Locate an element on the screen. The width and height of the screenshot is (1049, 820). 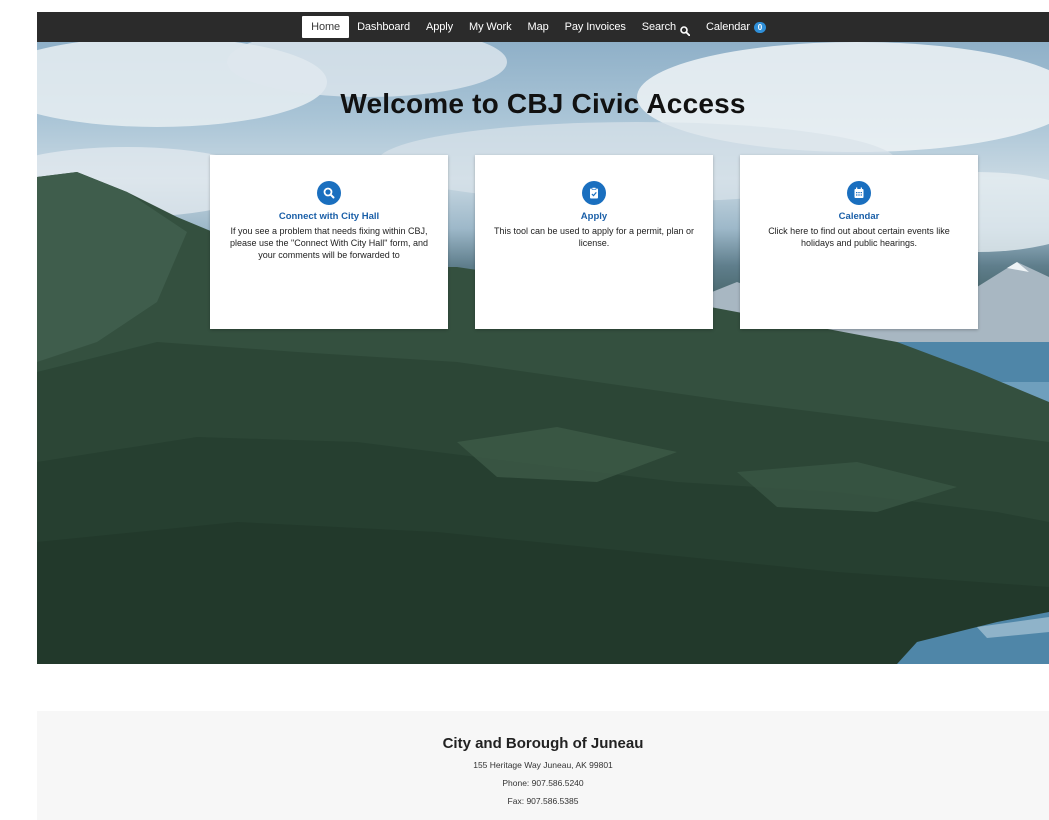
nav-item-dashboard: Dashboard is located at coordinates (383, 27).